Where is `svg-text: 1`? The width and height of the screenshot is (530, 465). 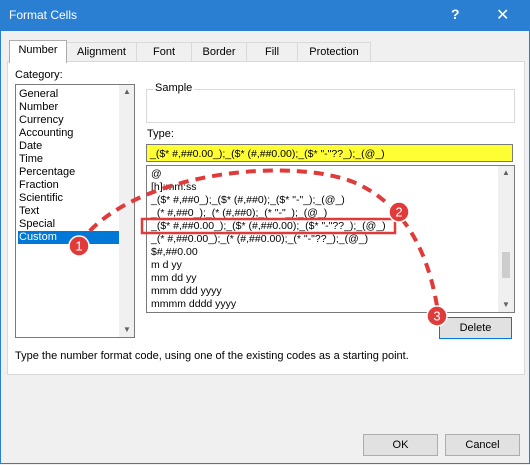 svg-text: 1 is located at coordinates (78, 246).